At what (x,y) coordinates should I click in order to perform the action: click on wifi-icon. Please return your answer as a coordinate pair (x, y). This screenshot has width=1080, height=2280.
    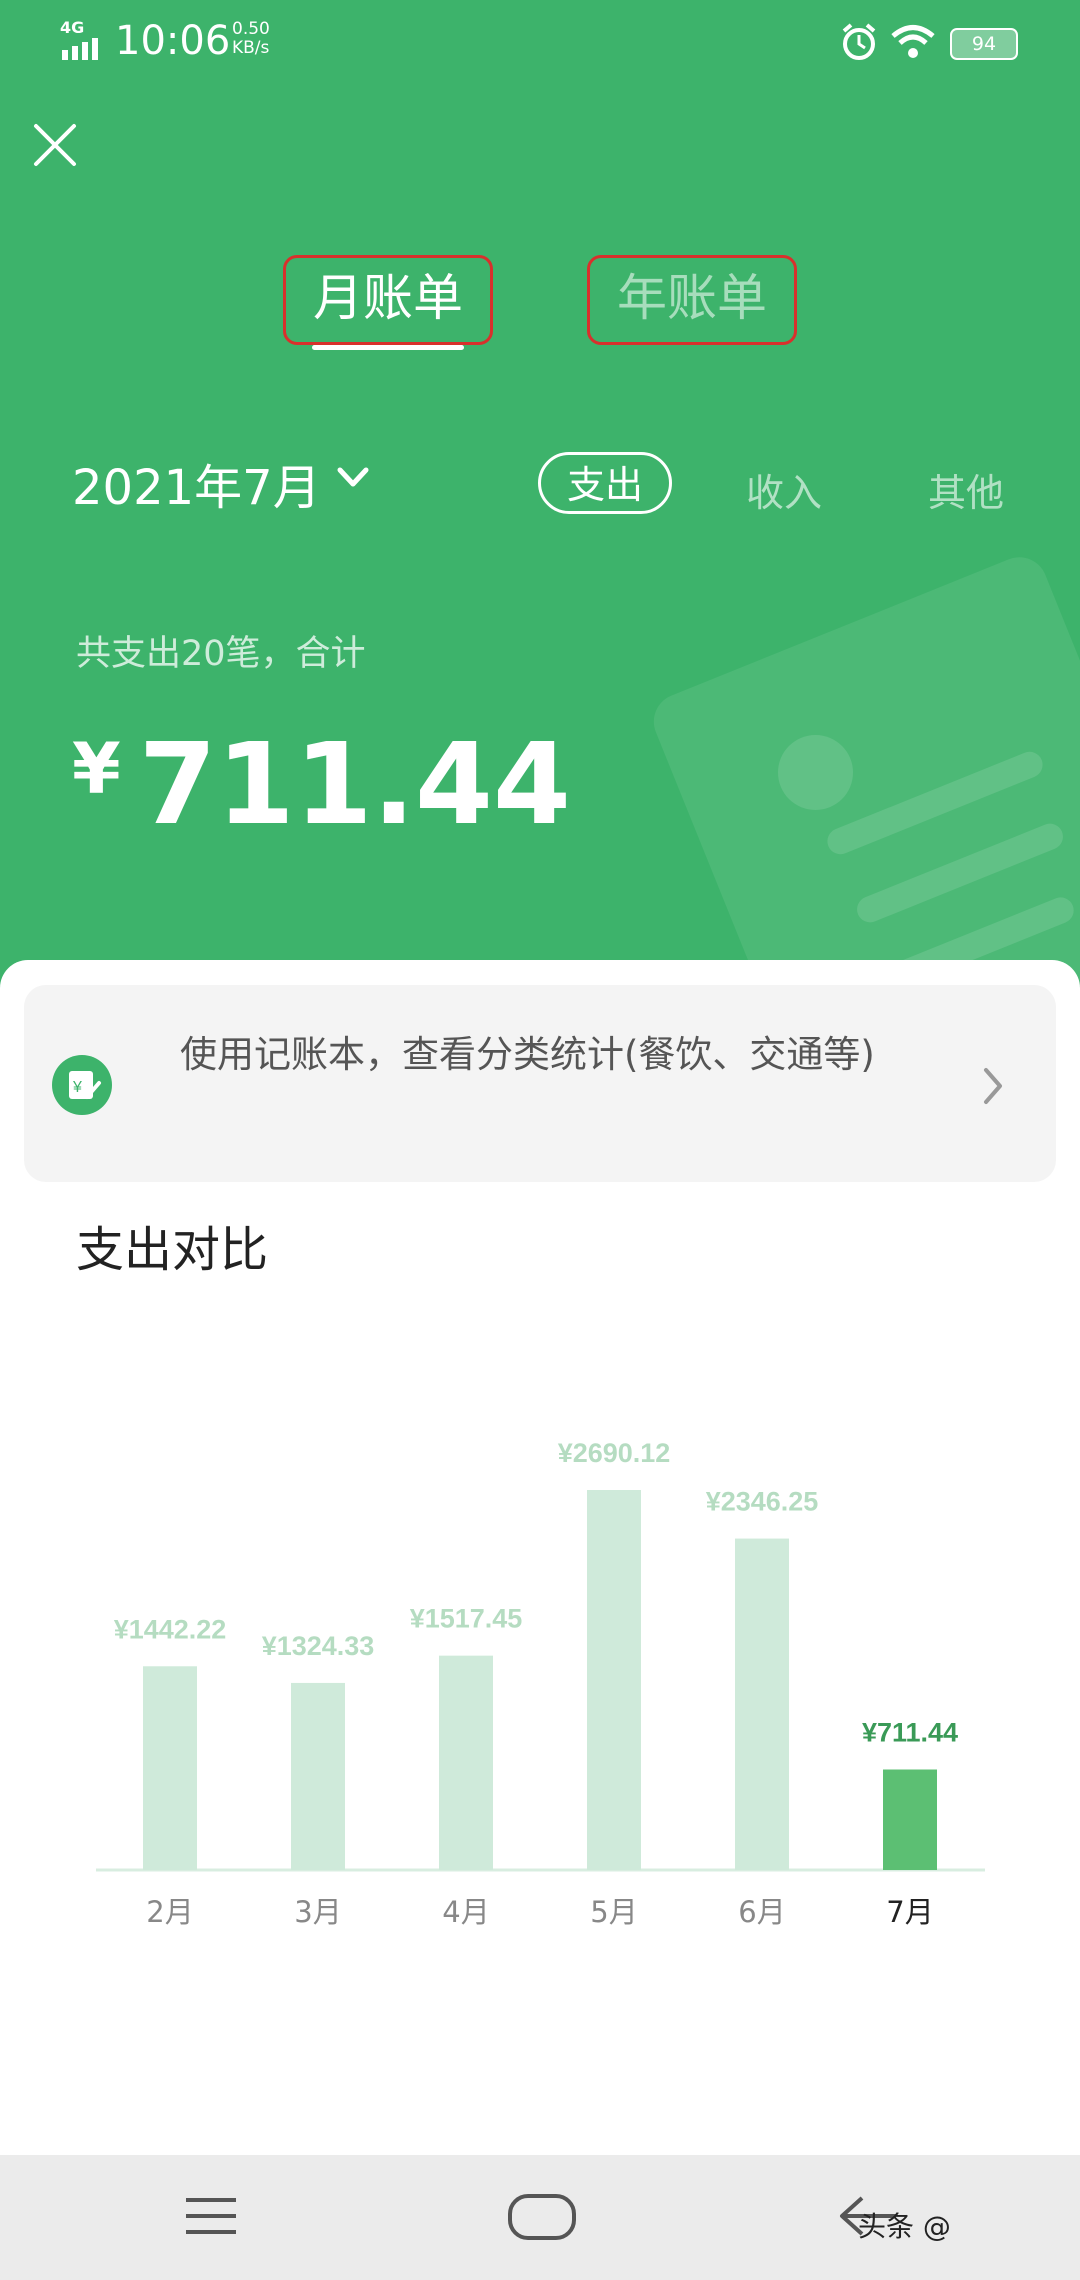
    Looking at the image, I should click on (913, 41).